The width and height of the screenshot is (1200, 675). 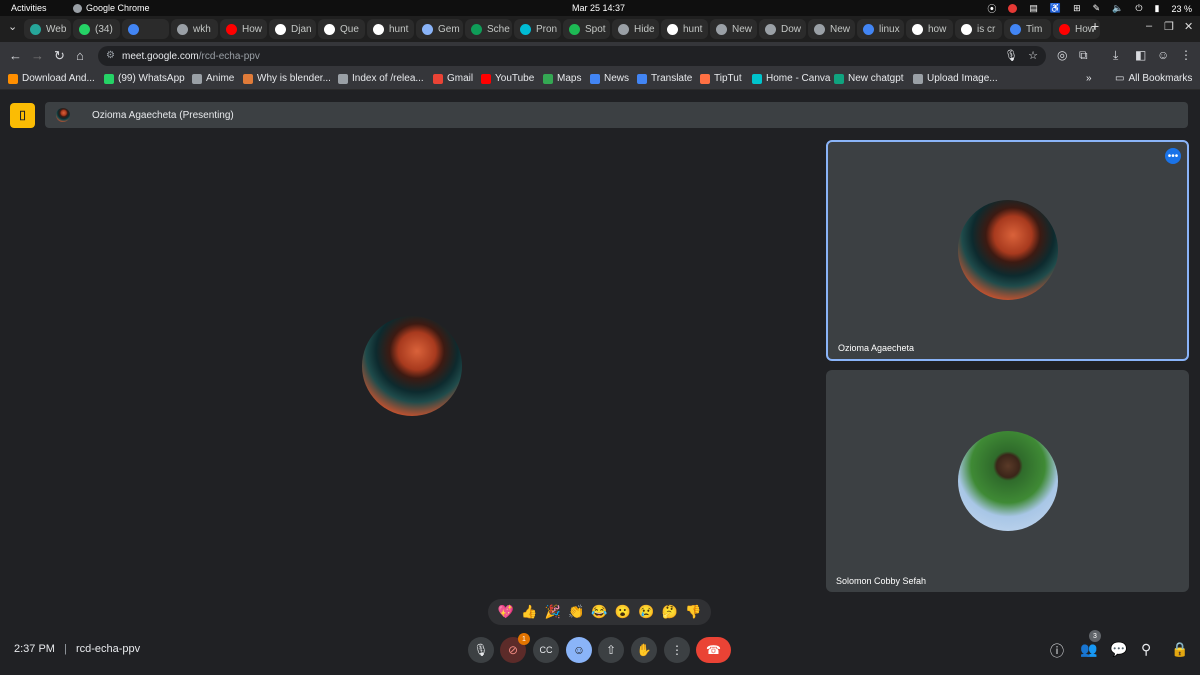 I want to click on bookmark-item: Gmail, so click(x=453, y=78).